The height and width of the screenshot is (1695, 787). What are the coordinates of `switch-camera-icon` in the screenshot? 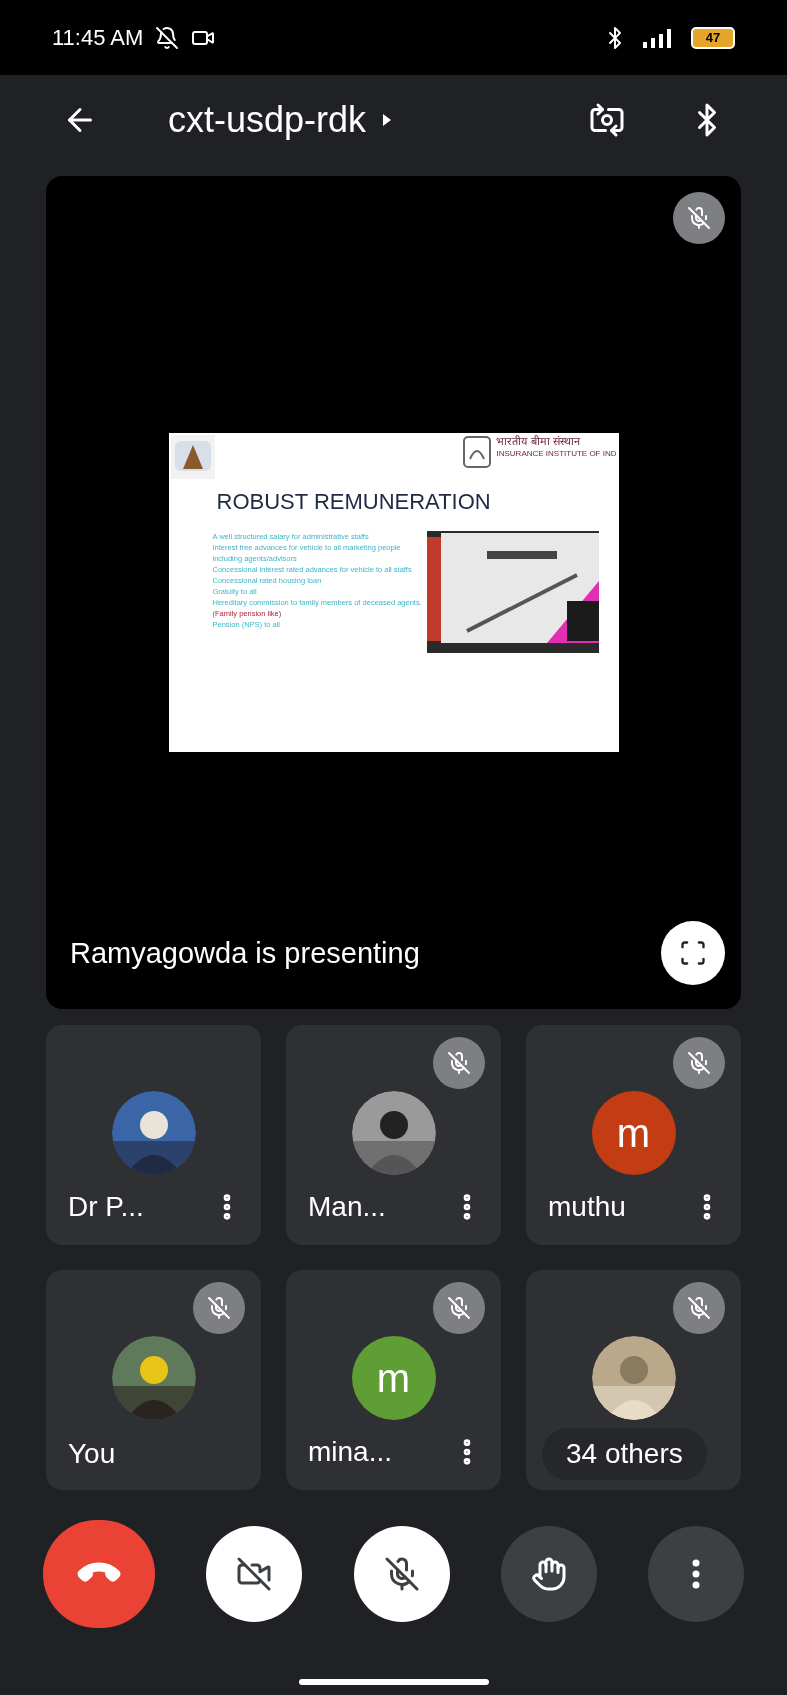 It's located at (607, 120).